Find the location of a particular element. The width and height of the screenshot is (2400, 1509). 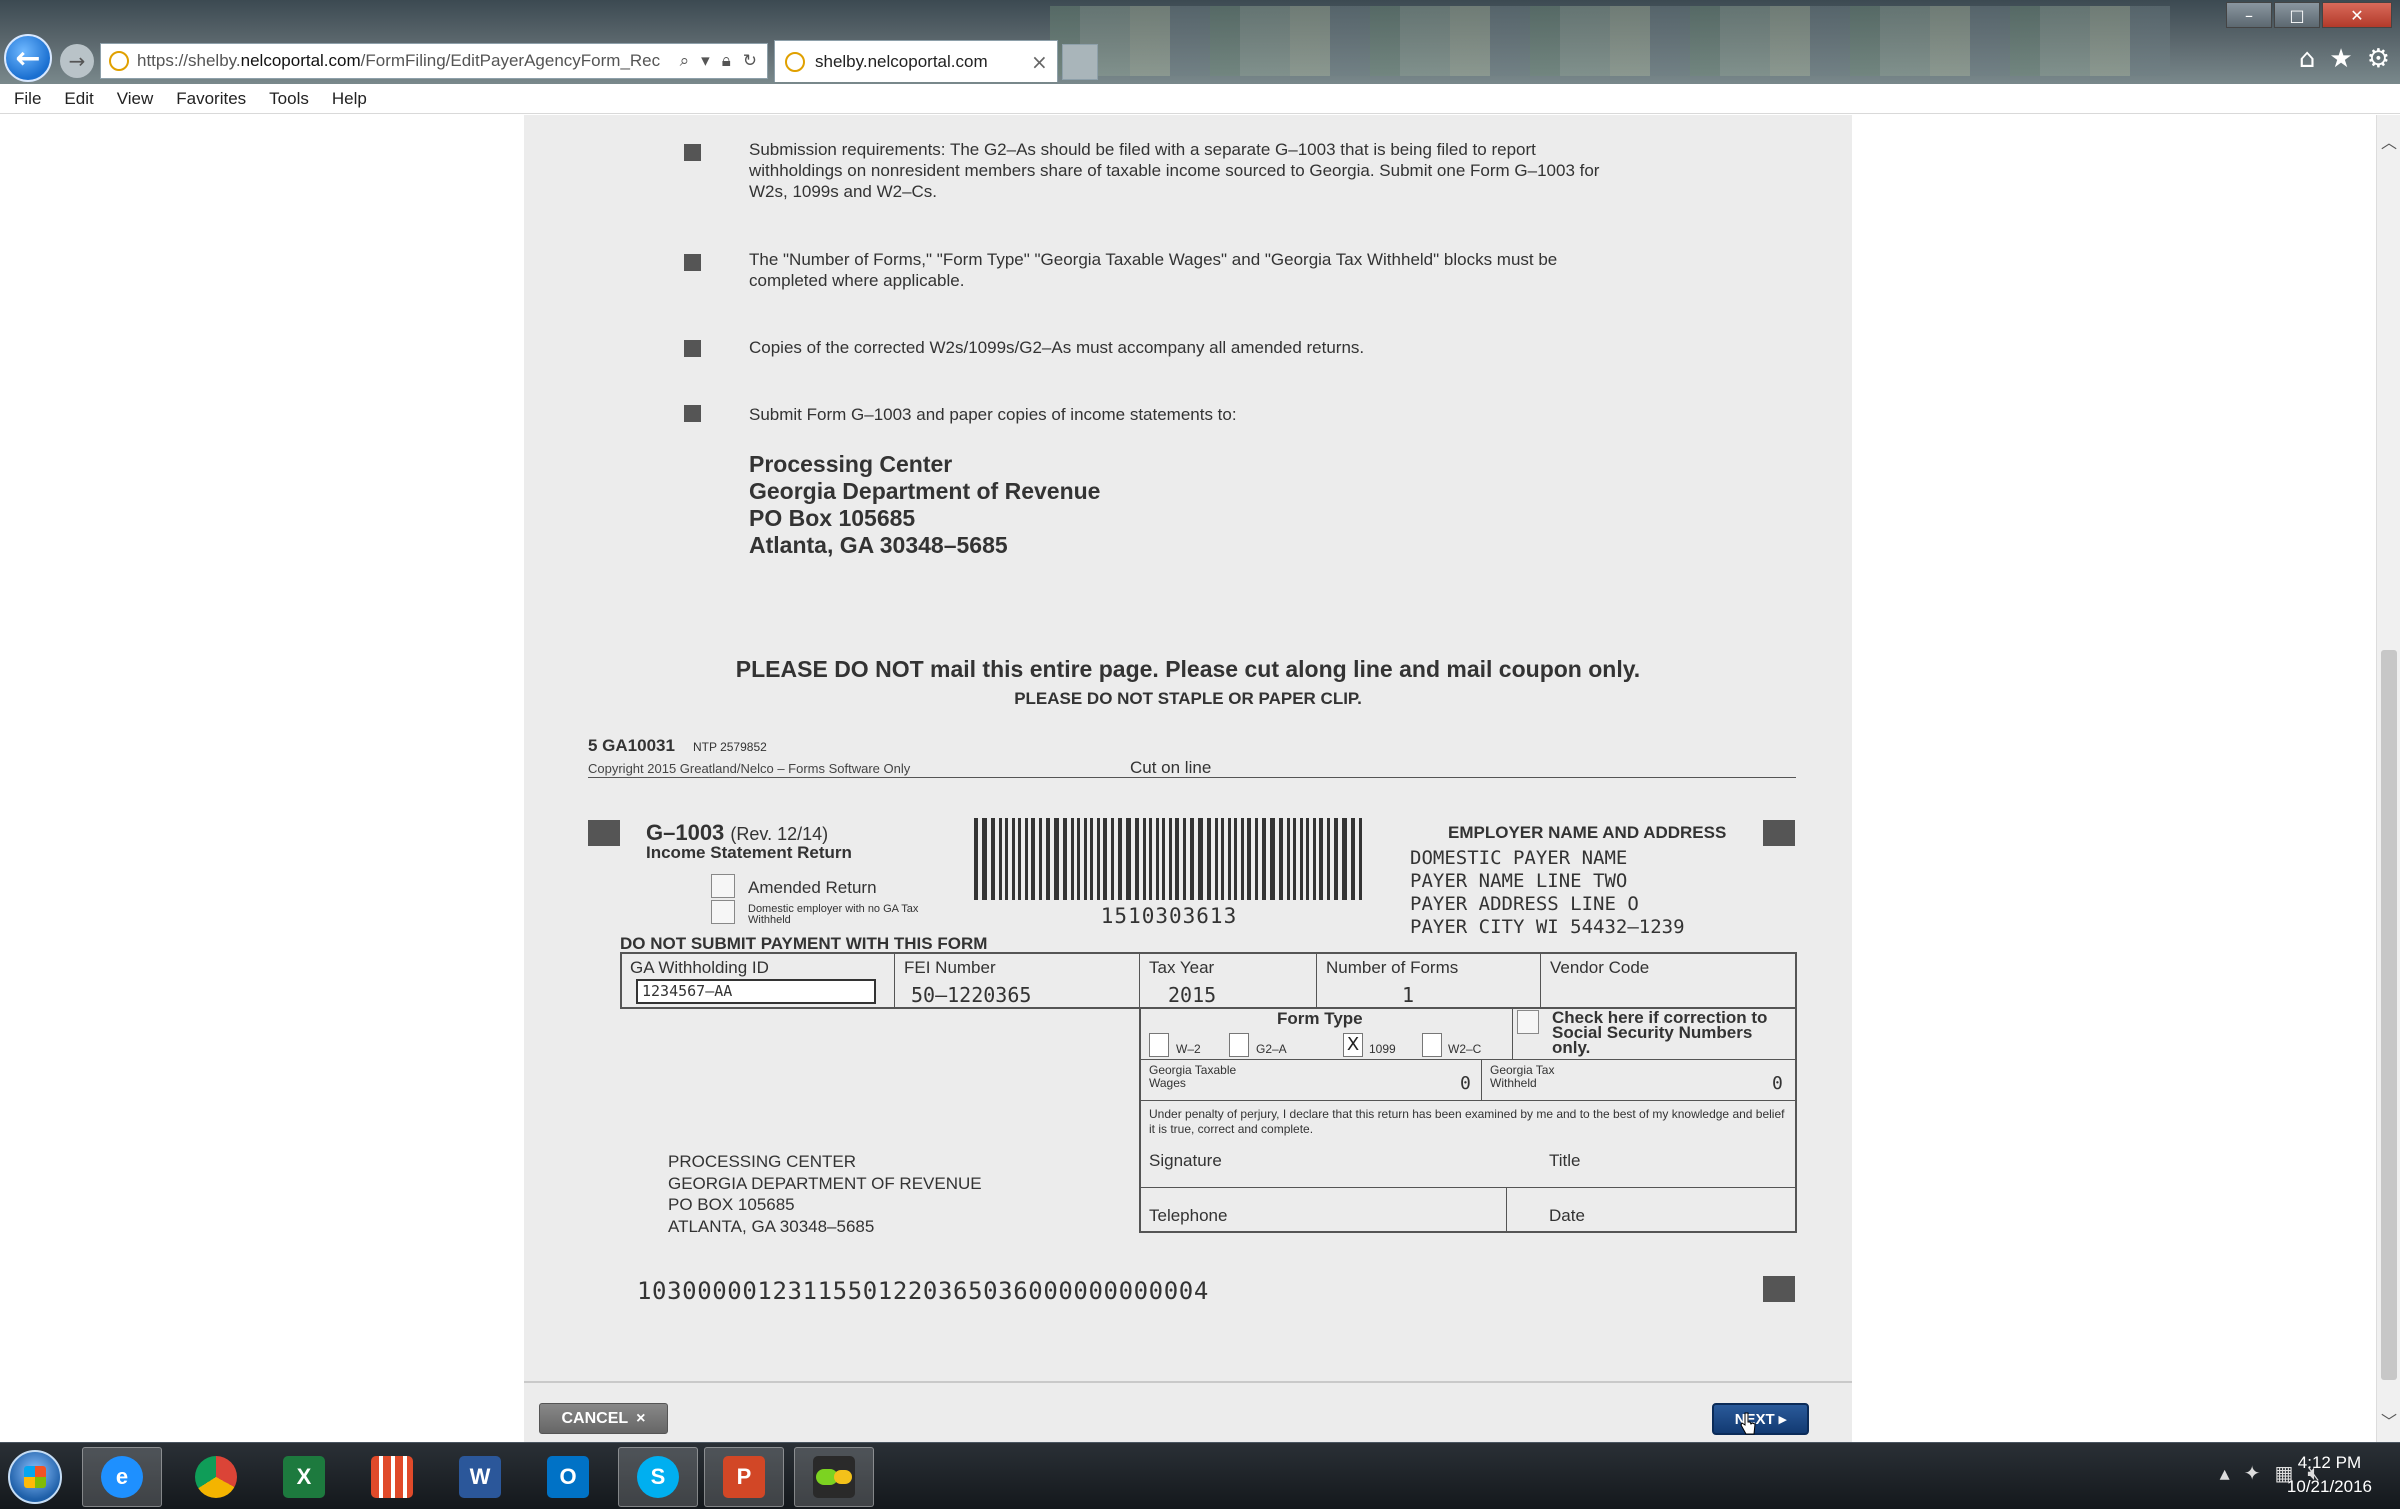

processing-line: PO BOX 105685 is located at coordinates (731, 1204).